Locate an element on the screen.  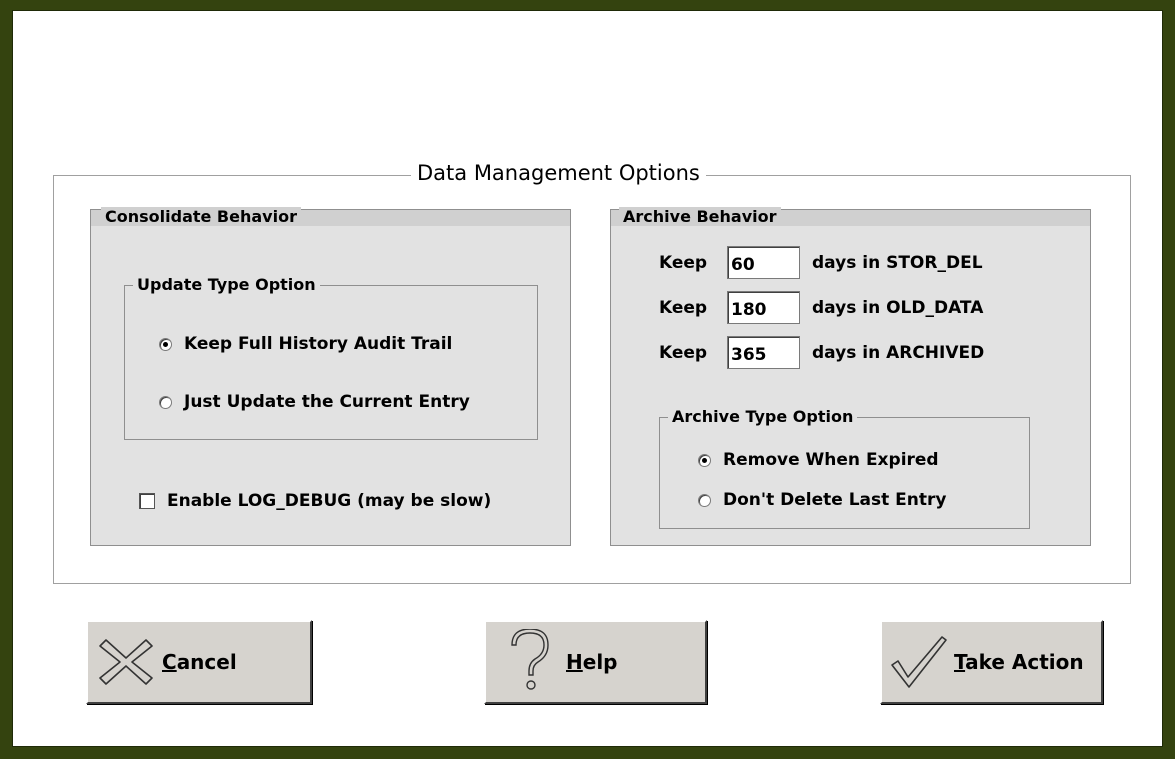
radio-just-update-current: Just Update the Current Entry is located at coordinates (314, 402).